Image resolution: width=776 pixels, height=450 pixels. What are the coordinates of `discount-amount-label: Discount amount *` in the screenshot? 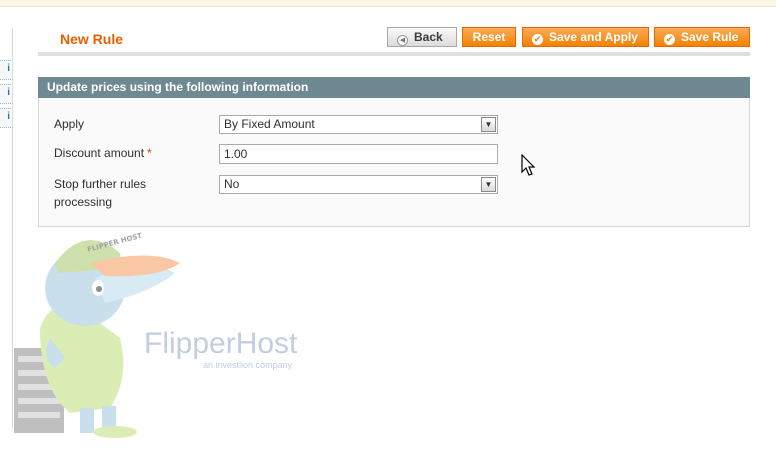 It's located at (103, 153).